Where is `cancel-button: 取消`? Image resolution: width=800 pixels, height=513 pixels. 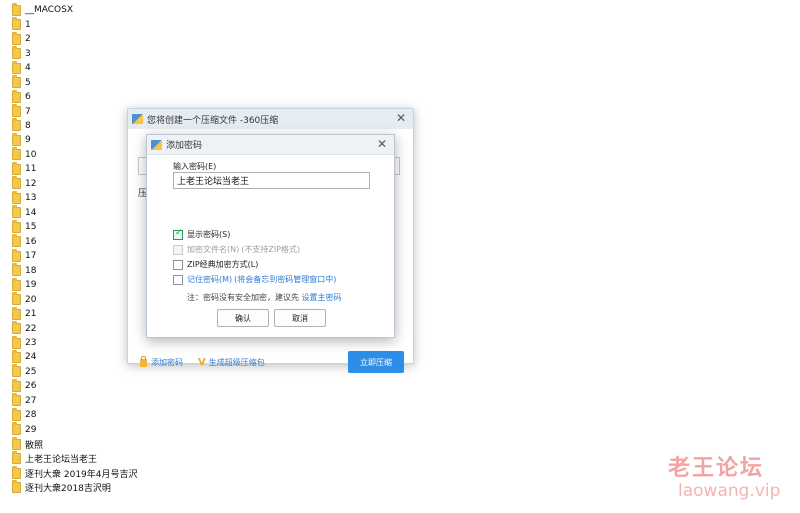 cancel-button: 取消 is located at coordinates (300, 318).